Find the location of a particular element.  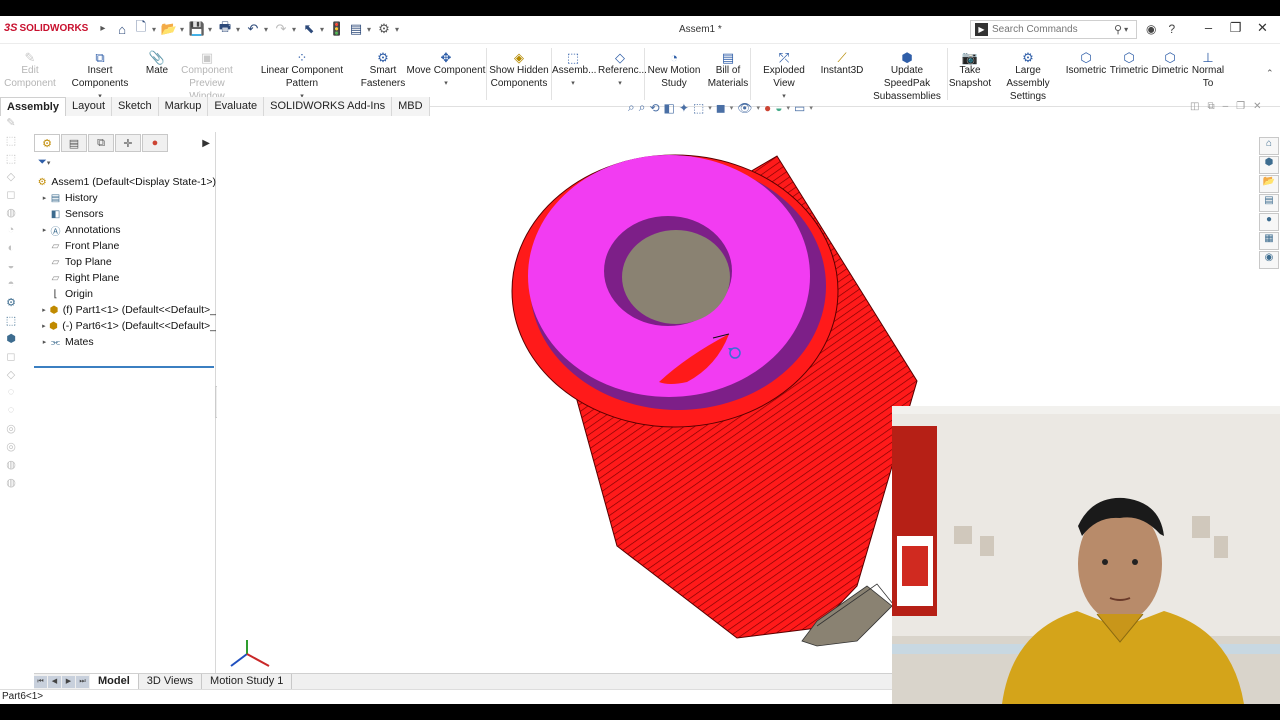

tool-icon: ◒ is located at coordinates (11, 269).